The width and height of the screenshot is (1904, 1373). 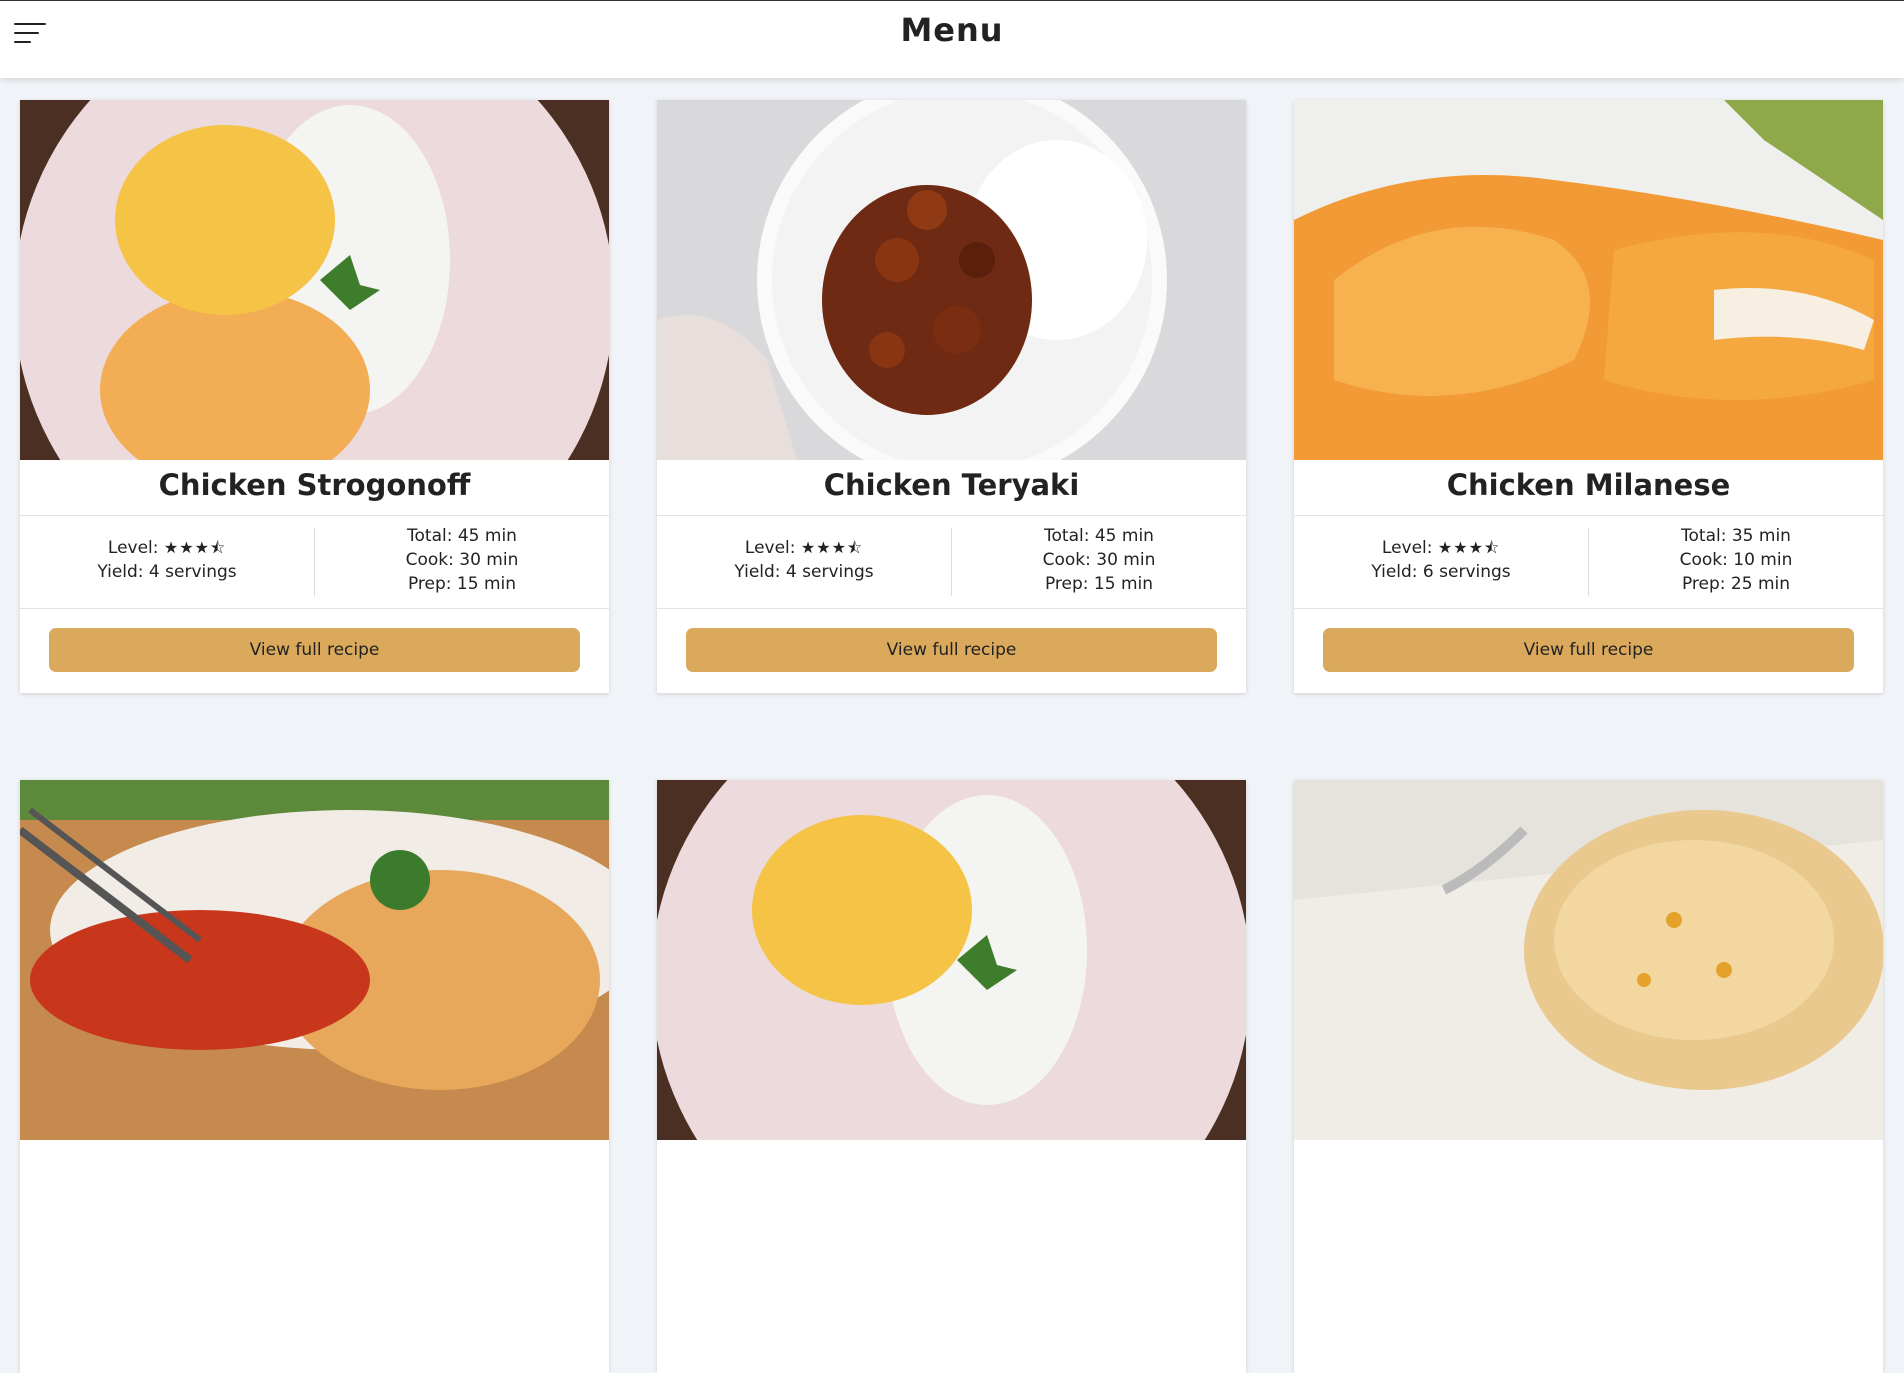 What do you see at coordinates (1588, 485) in the screenshot?
I see `recipe-title: Chicken Milanese` at bounding box center [1588, 485].